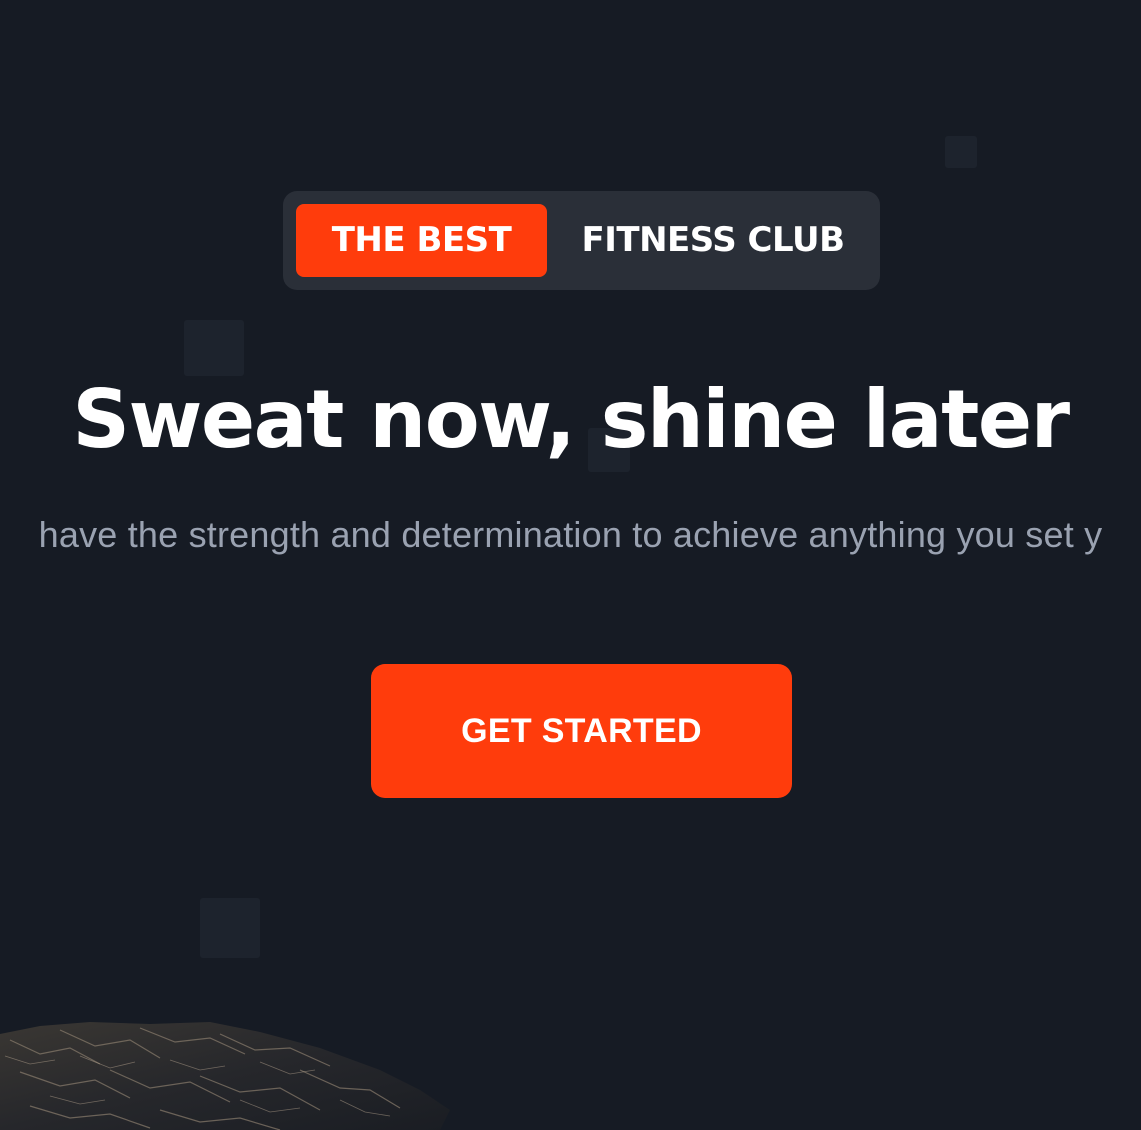  Describe the element at coordinates (581, 731) in the screenshot. I see `get-started-button: GET STARTED` at that location.